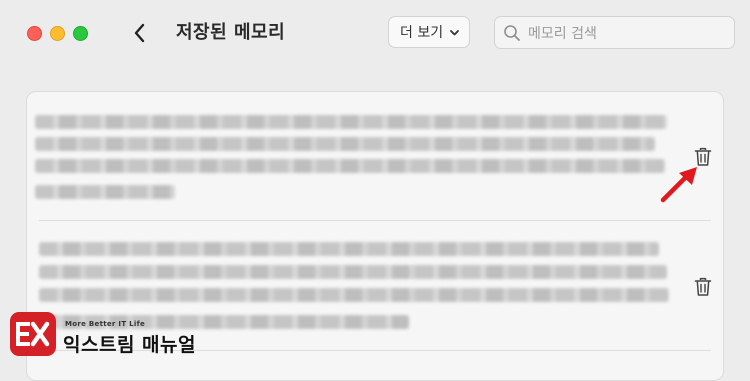 This screenshot has width=750, height=381. I want to click on search-input: 메모리 검색, so click(614, 32).